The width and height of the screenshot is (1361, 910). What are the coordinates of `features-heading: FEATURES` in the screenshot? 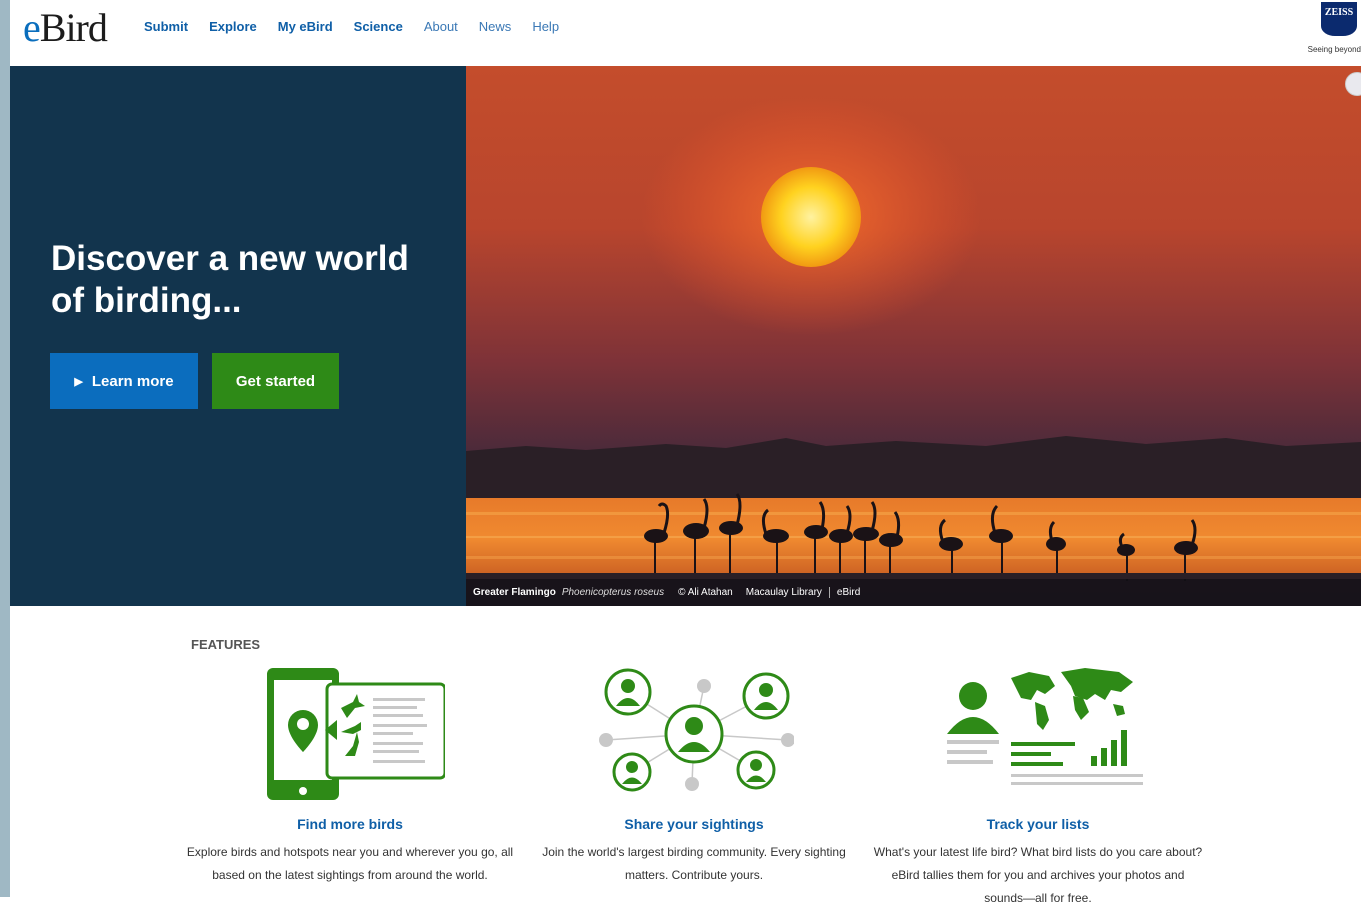 It's located at (226, 644).